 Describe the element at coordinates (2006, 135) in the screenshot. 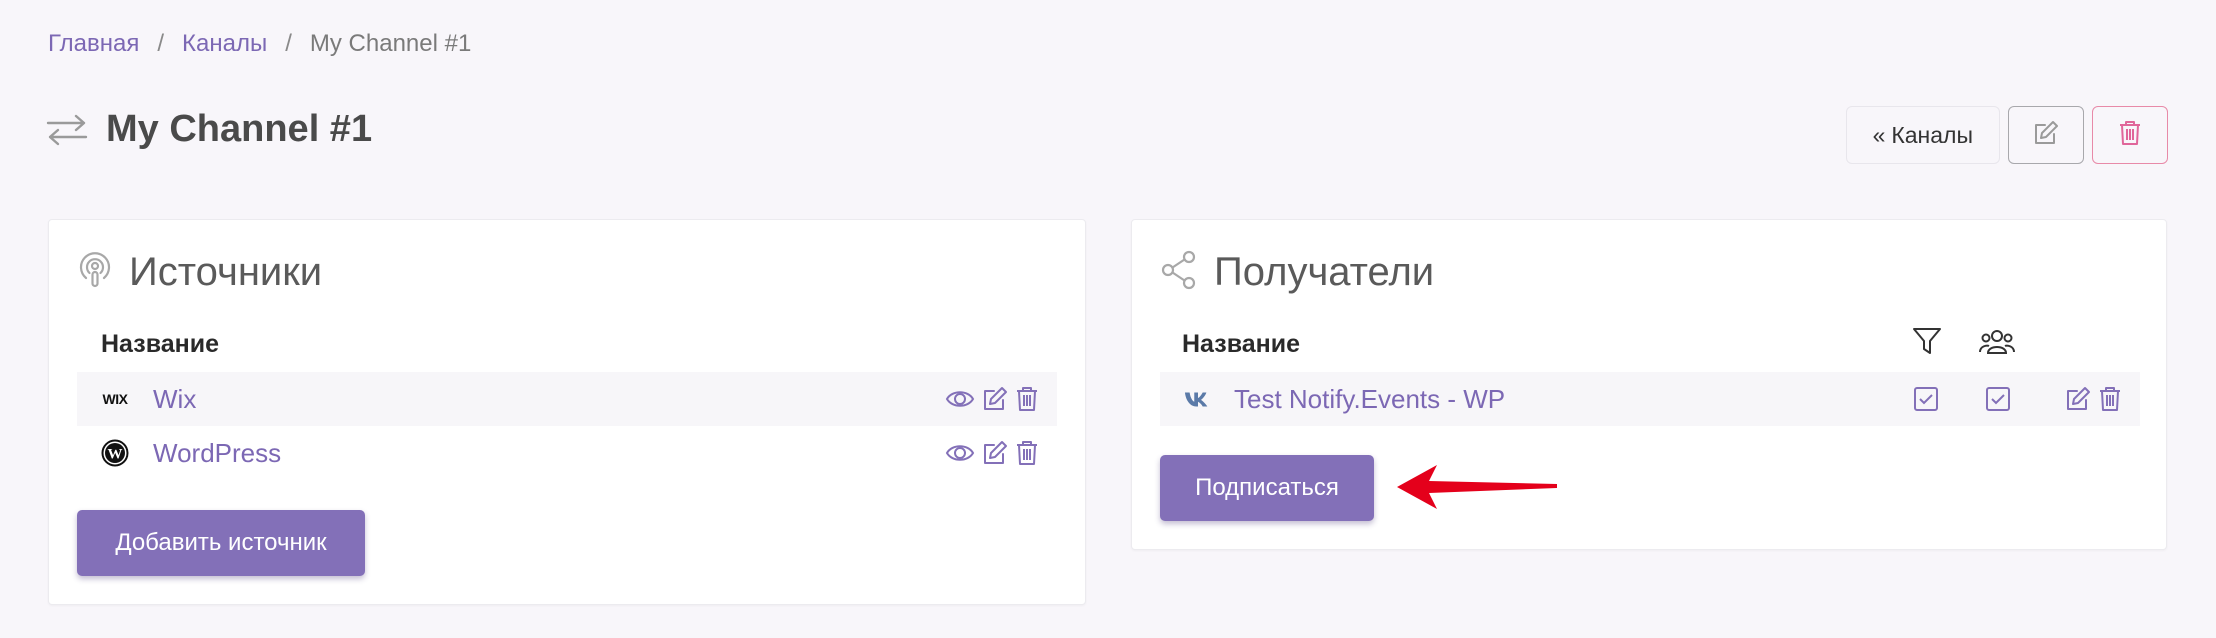

I see `channel-actions: « Каналы` at that location.